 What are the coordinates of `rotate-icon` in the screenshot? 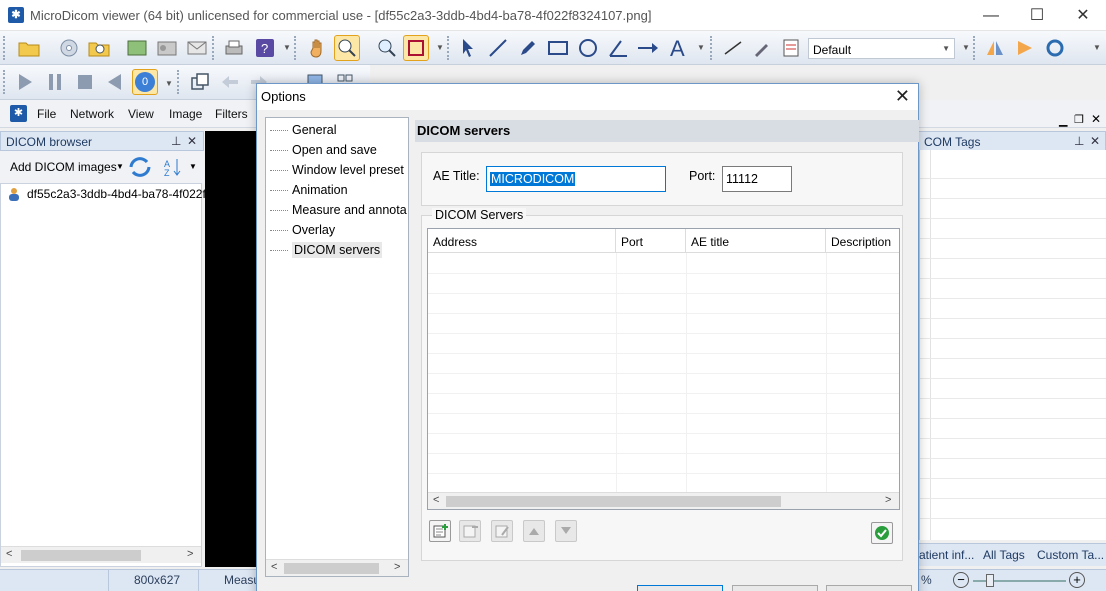 It's located at (1055, 48).